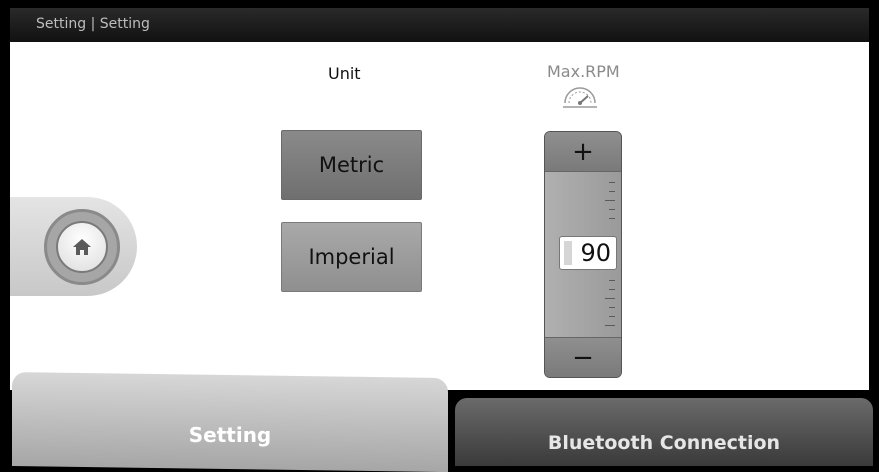 The height and width of the screenshot is (472, 879). I want to click on rpm-decrement-button: −, so click(583, 357).